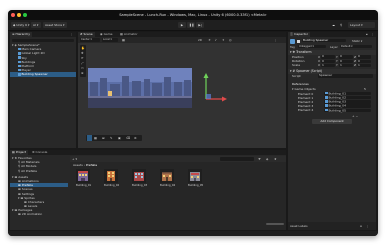 Image resolution: width=386 pixels, height=250 pixels. Describe the element at coordinates (111, 138) in the screenshot. I see `overlay-brush-icon: ✎` at that location.